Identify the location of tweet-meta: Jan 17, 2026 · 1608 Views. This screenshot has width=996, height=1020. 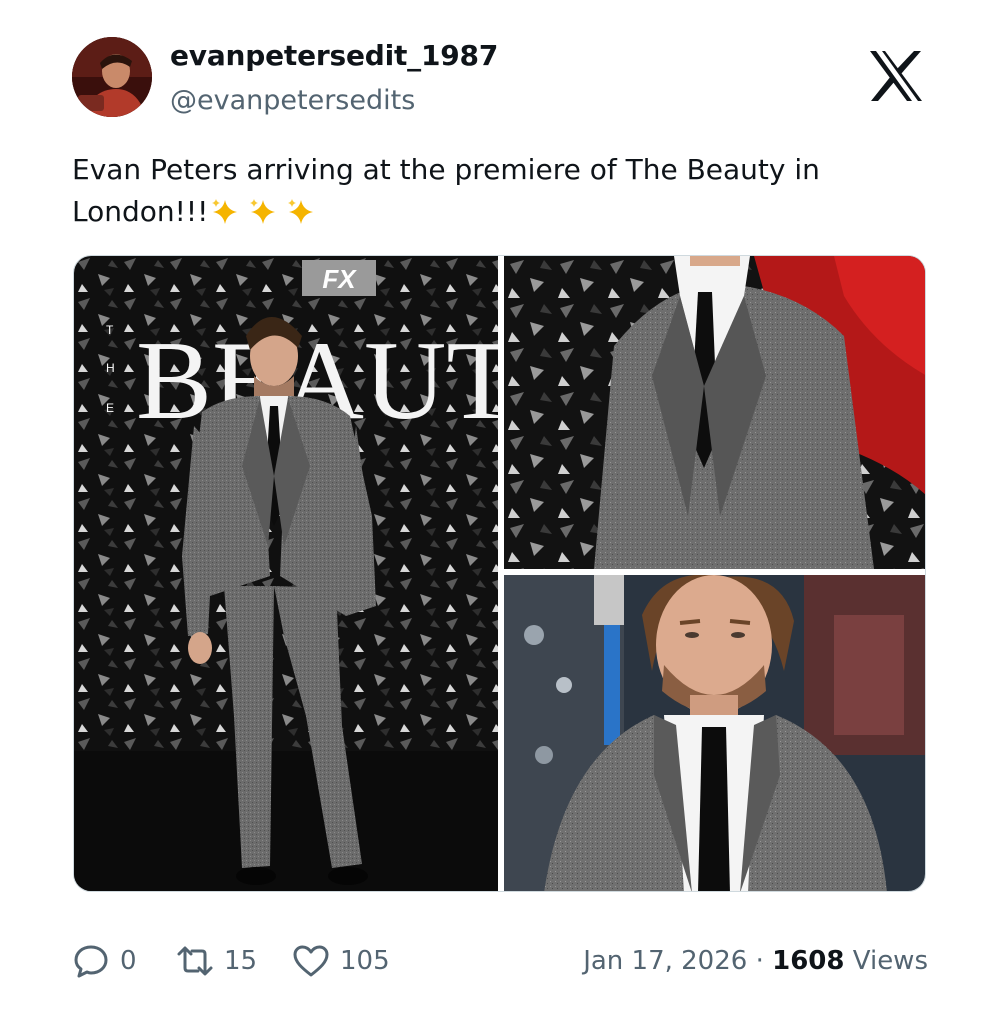
(755, 961).